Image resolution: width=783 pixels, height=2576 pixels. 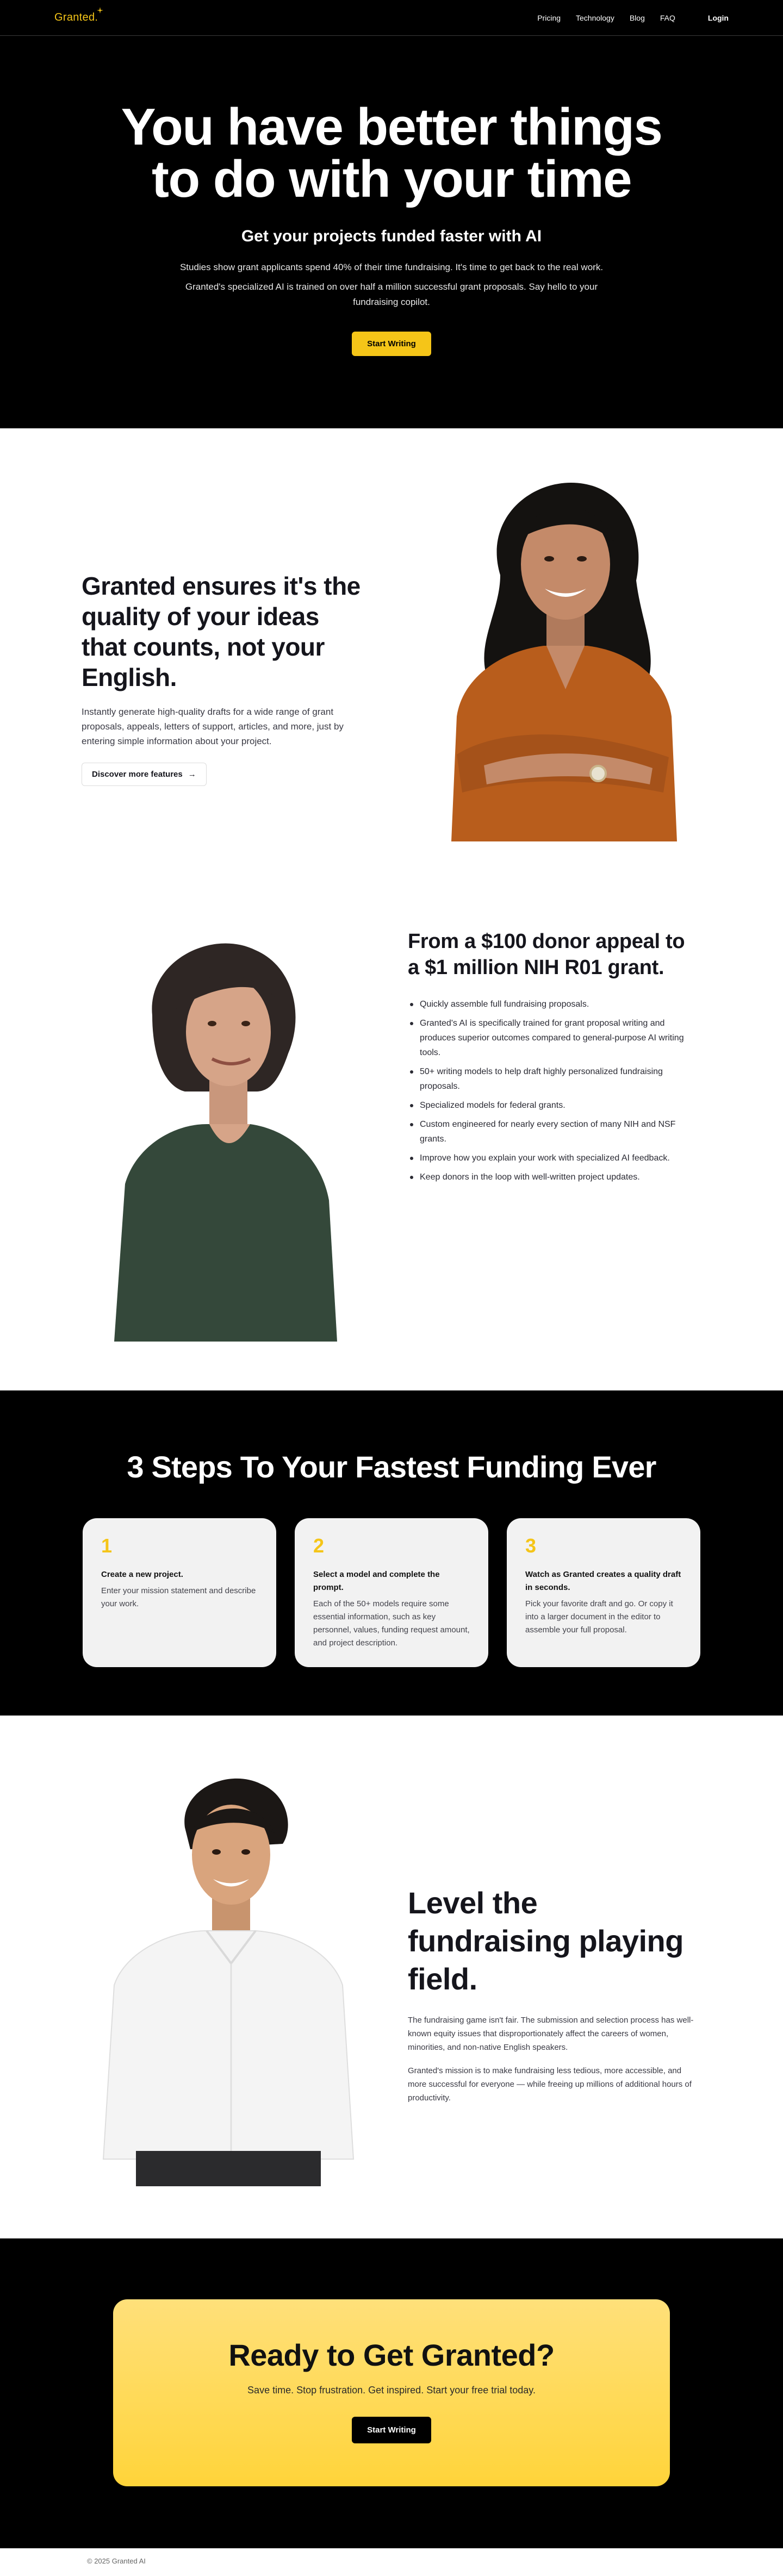 I want to click on granted-logo: Granted., so click(x=79, y=16).